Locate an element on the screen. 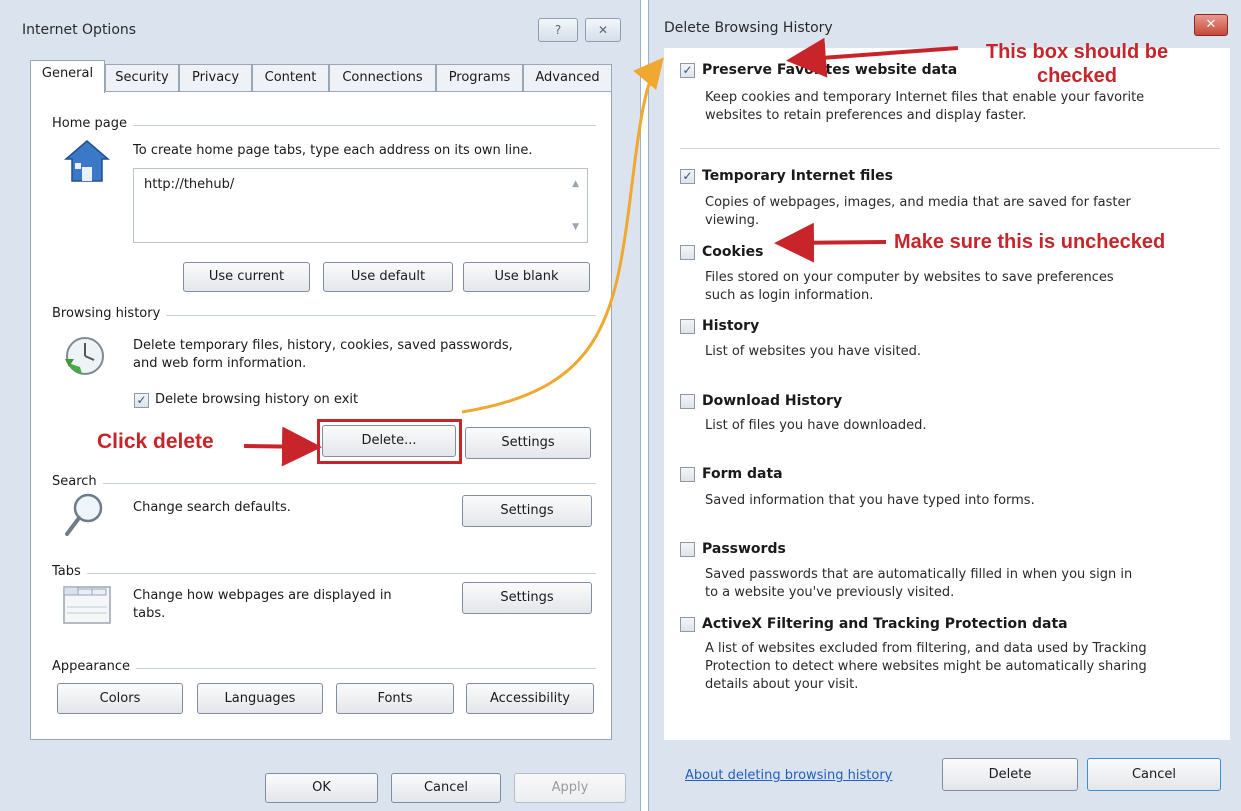 The width and height of the screenshot is (1241, 811). checked-arrow is located at coordinates (872, 57).